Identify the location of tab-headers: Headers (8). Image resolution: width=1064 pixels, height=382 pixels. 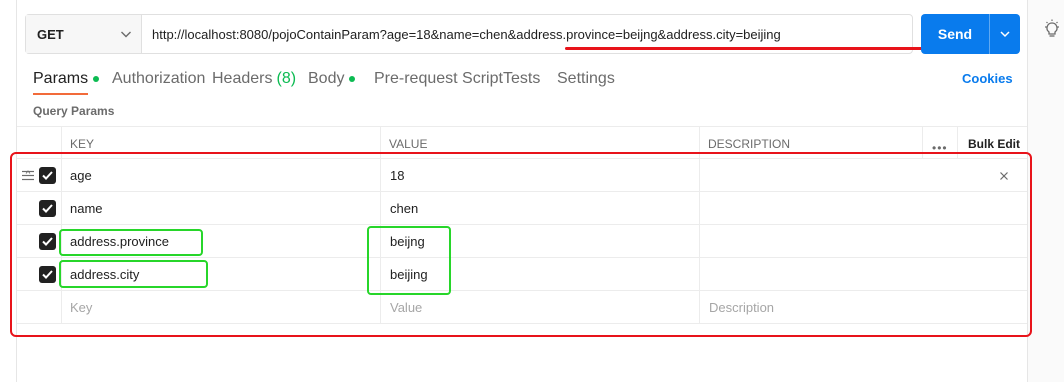
(254, 79).